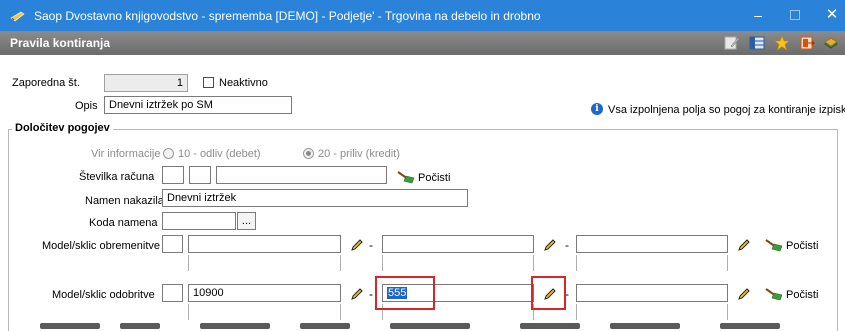 This screenshot has height=331, width=845. I want to click on exit-icon, so click(807, 43).